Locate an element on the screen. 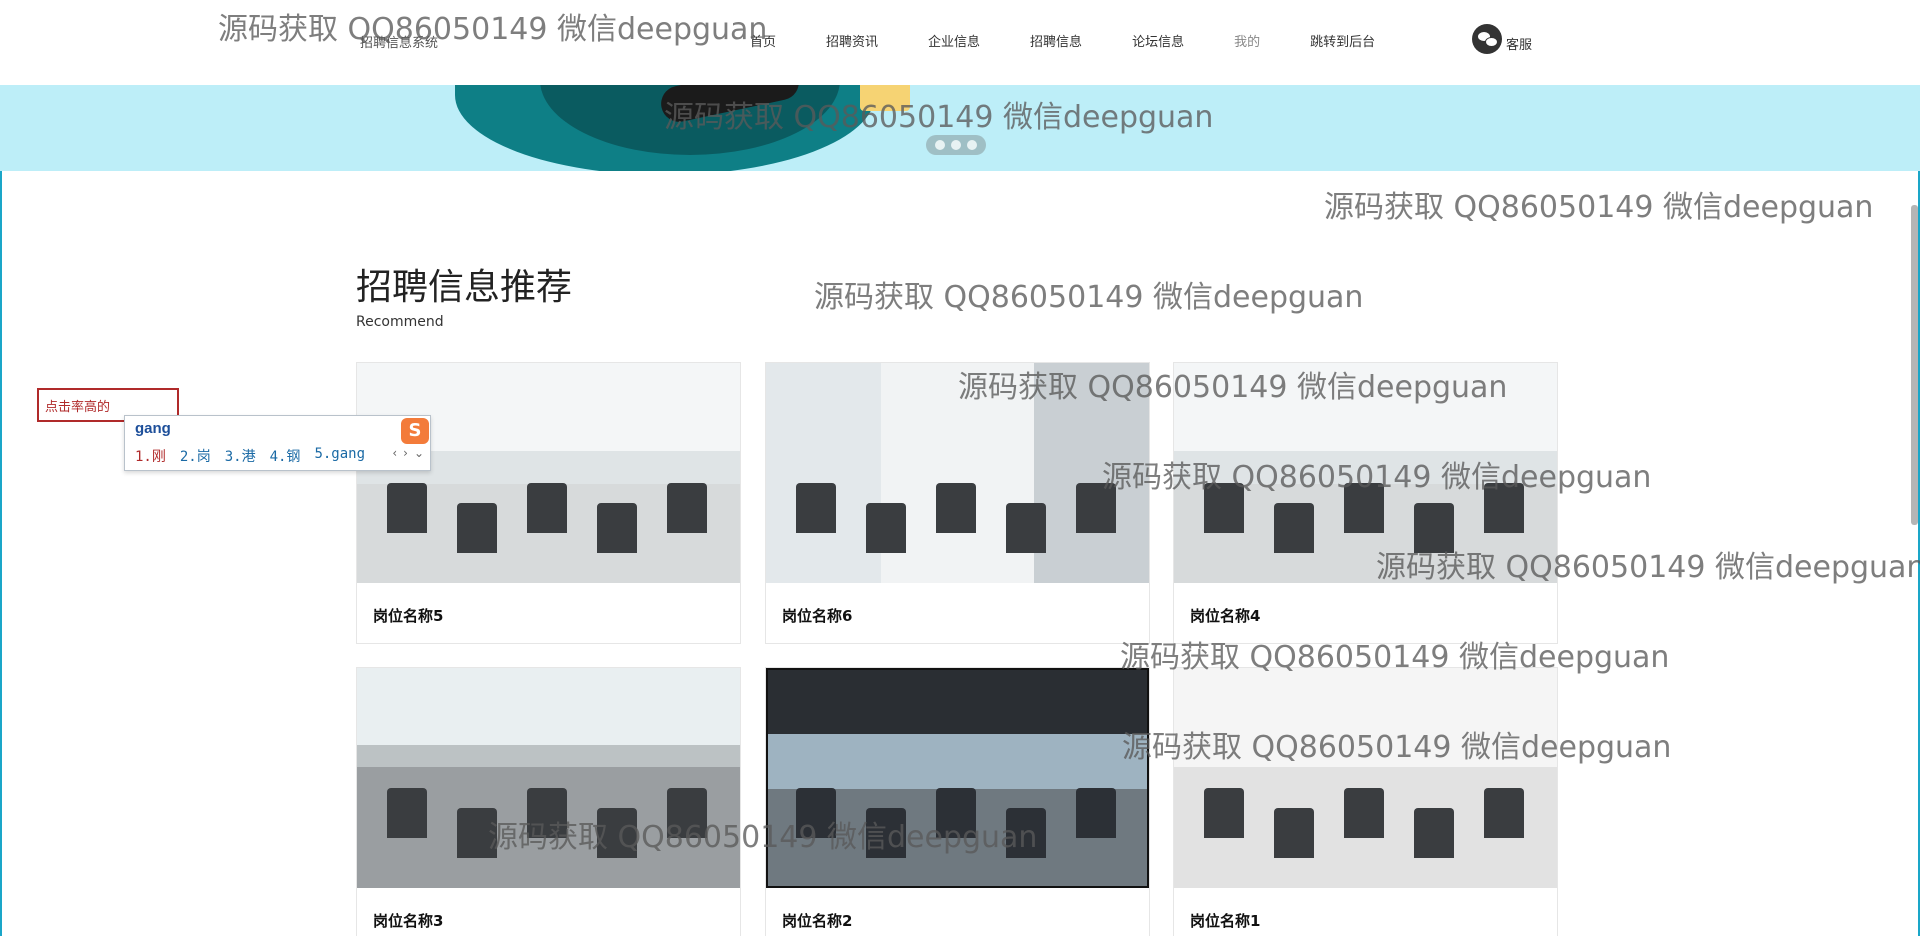 The height and width of the screenshot is (936, 1920). main-nav: 首页 招聘资讯 企业信息 招聘信息 论坛信息 我的 跳转到后台 is located at coordinates (1087, 40).